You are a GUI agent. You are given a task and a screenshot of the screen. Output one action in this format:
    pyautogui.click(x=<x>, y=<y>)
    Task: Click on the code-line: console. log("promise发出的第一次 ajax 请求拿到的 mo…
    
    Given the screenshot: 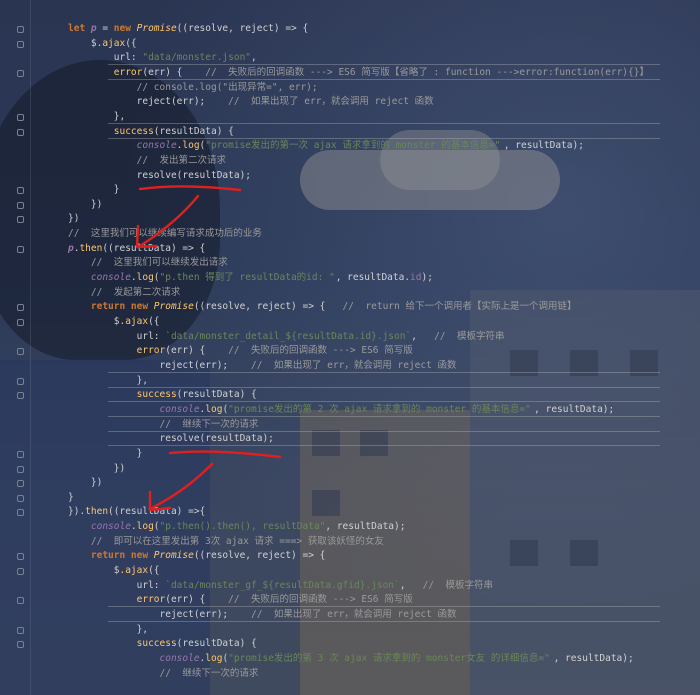 What is the action you would take?
    pyautogui.click(x=350, y=146)
    